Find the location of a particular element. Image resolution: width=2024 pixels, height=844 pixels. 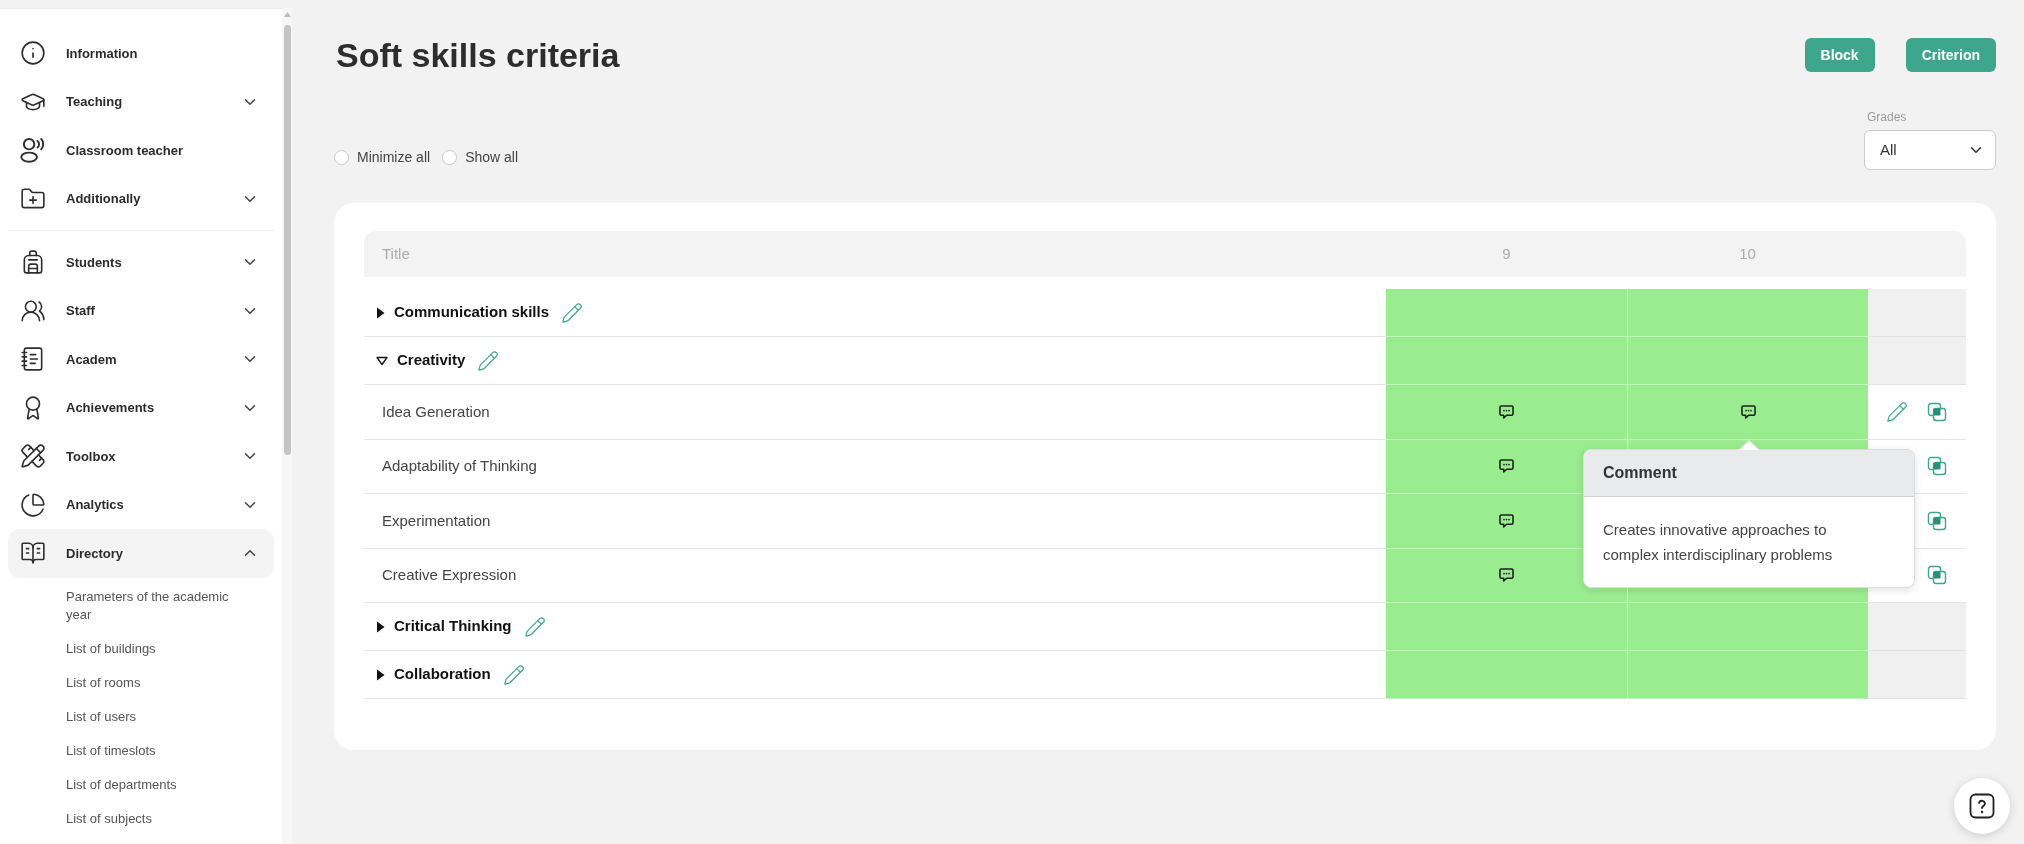

sidebar-subitem: Parameters of the academic year is located at coordinates (158, 605).